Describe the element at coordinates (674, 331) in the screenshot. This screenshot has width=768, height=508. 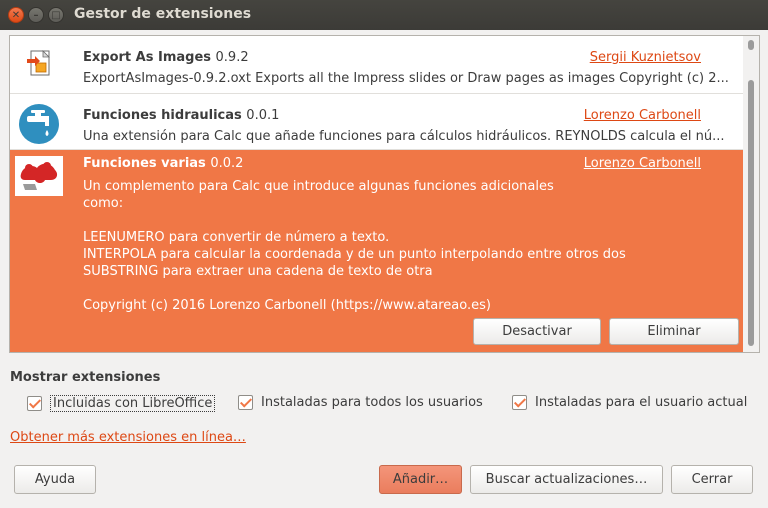
I see `remove-button: Eliminar` at that location.